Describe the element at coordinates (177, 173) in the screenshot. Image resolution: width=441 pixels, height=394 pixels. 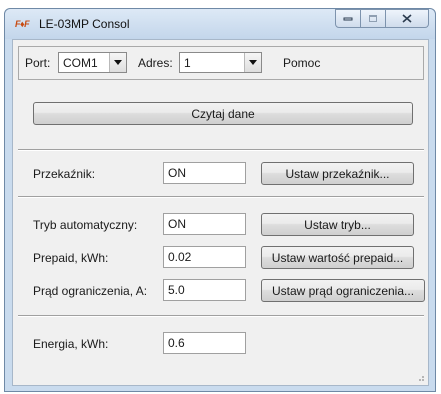
I see `relay-value: ON` at that location.